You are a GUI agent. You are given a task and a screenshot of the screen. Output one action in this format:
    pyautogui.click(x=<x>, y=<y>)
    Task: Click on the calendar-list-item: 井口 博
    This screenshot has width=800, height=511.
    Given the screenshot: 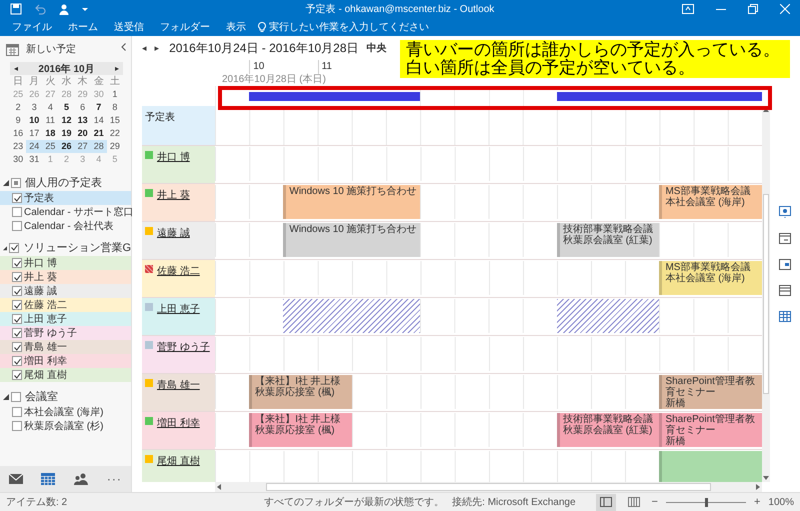 What is the action you would take?
    pyautogui.click(x=65, y=263)
    